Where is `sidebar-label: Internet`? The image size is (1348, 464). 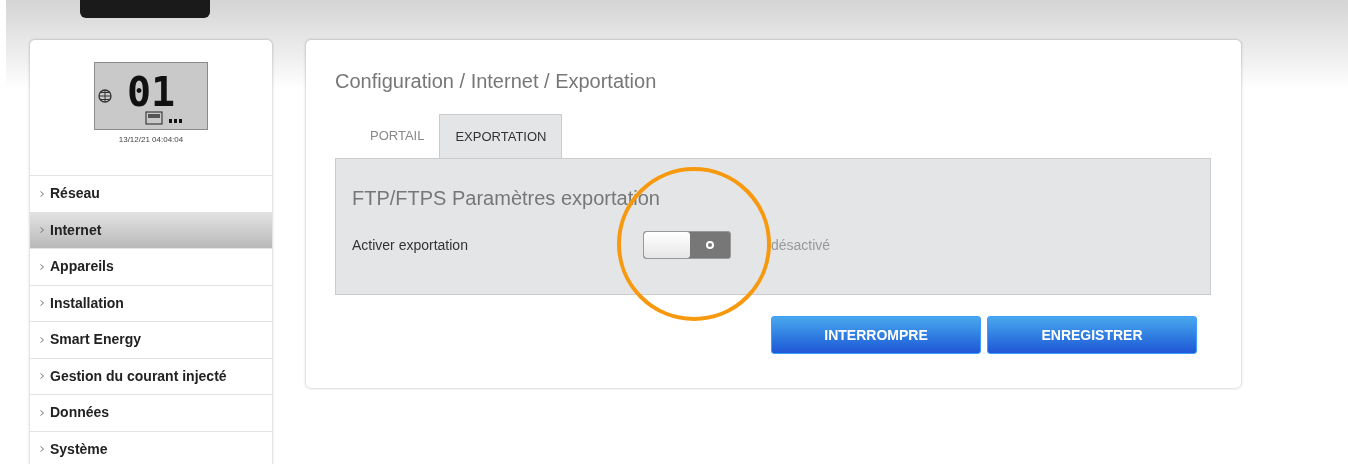 sidebar-label: Internet is located at coordinates (76, 230).